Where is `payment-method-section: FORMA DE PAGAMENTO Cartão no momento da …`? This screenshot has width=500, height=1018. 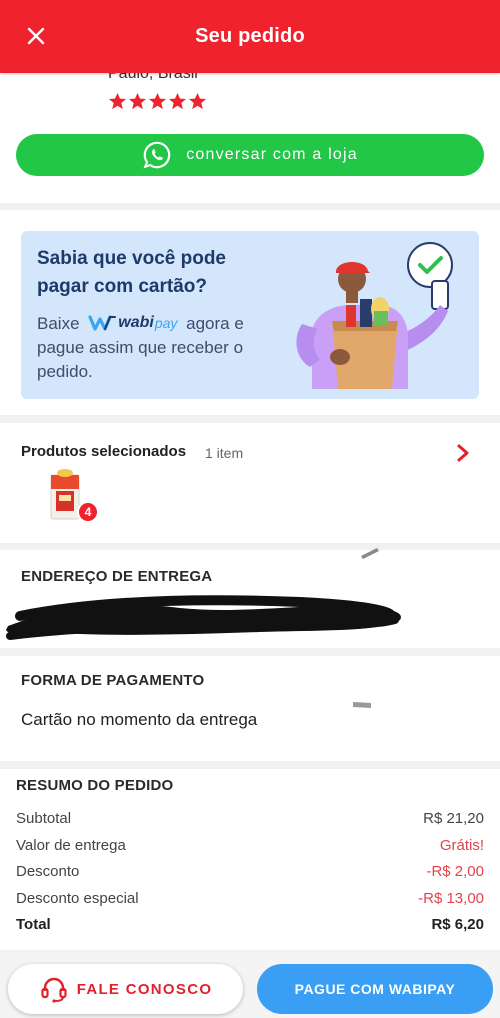 payment-method-section: FORMA DE PAGAMENTO Cartão no momento da … is located at coordinates (250, 708).